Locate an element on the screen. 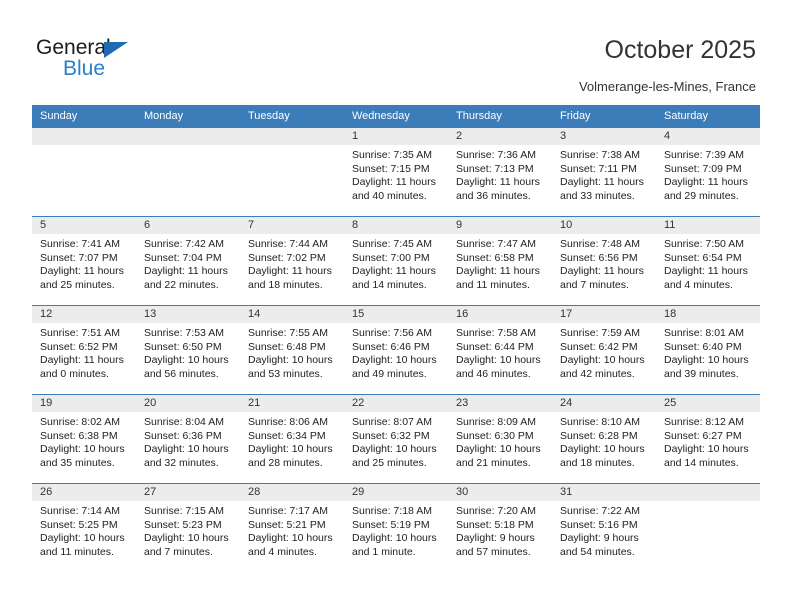 This screenshot has height=612, width=792. sunrise-time: Sunrise: 7:39 AM is located at coordinates (704, 155).